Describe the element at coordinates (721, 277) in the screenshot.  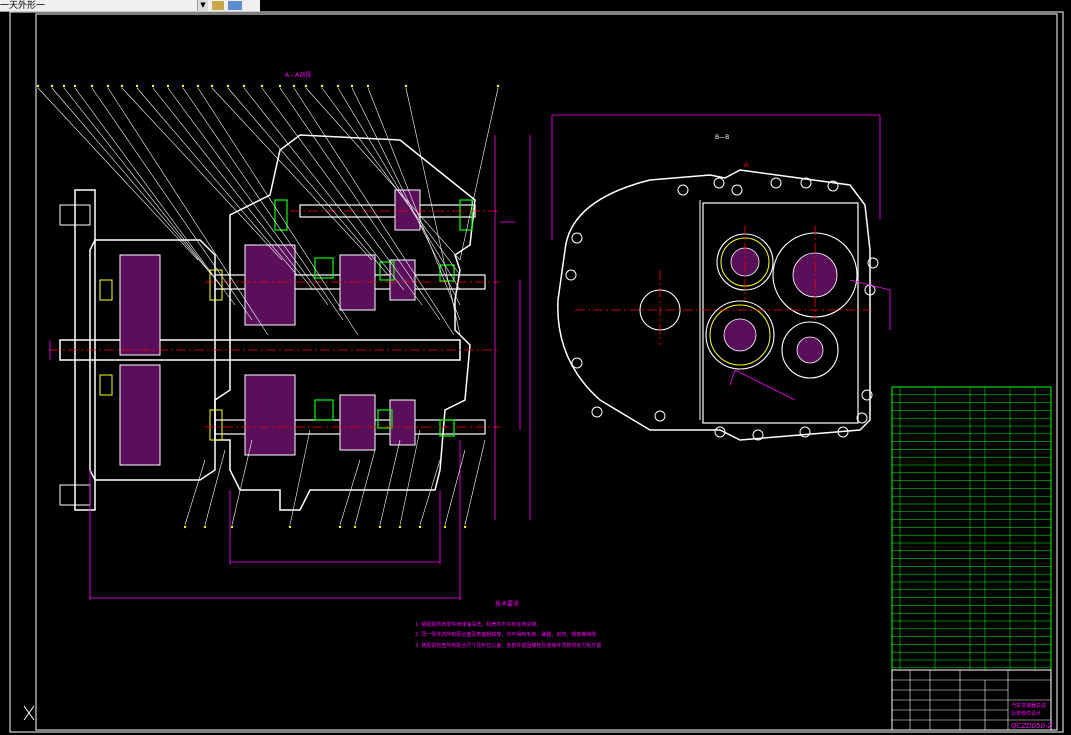
I see `end-view` at that location.